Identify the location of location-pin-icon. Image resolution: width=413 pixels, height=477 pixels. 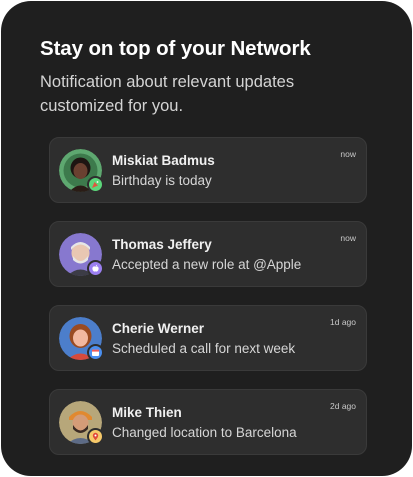
(95, 436).